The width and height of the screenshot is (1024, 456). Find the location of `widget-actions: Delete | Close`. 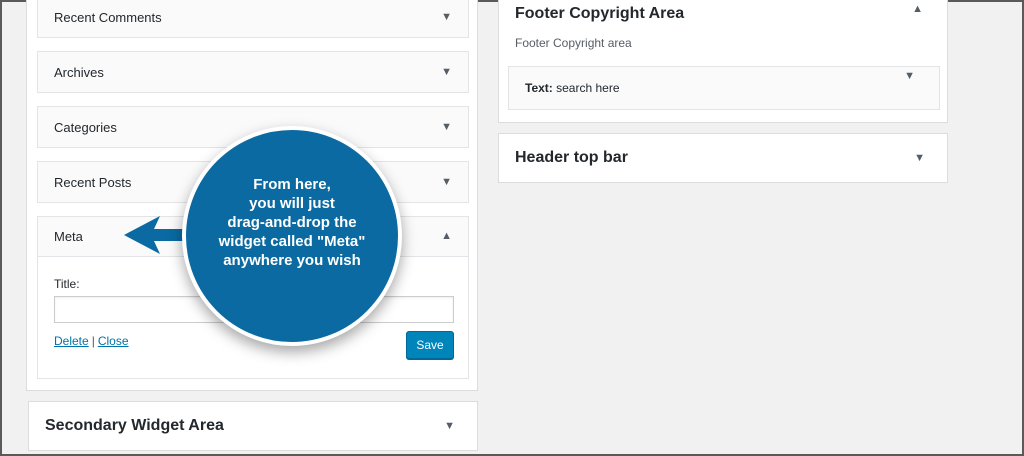

widget-actions: Delete | Close is located at coordinates (91, 341).